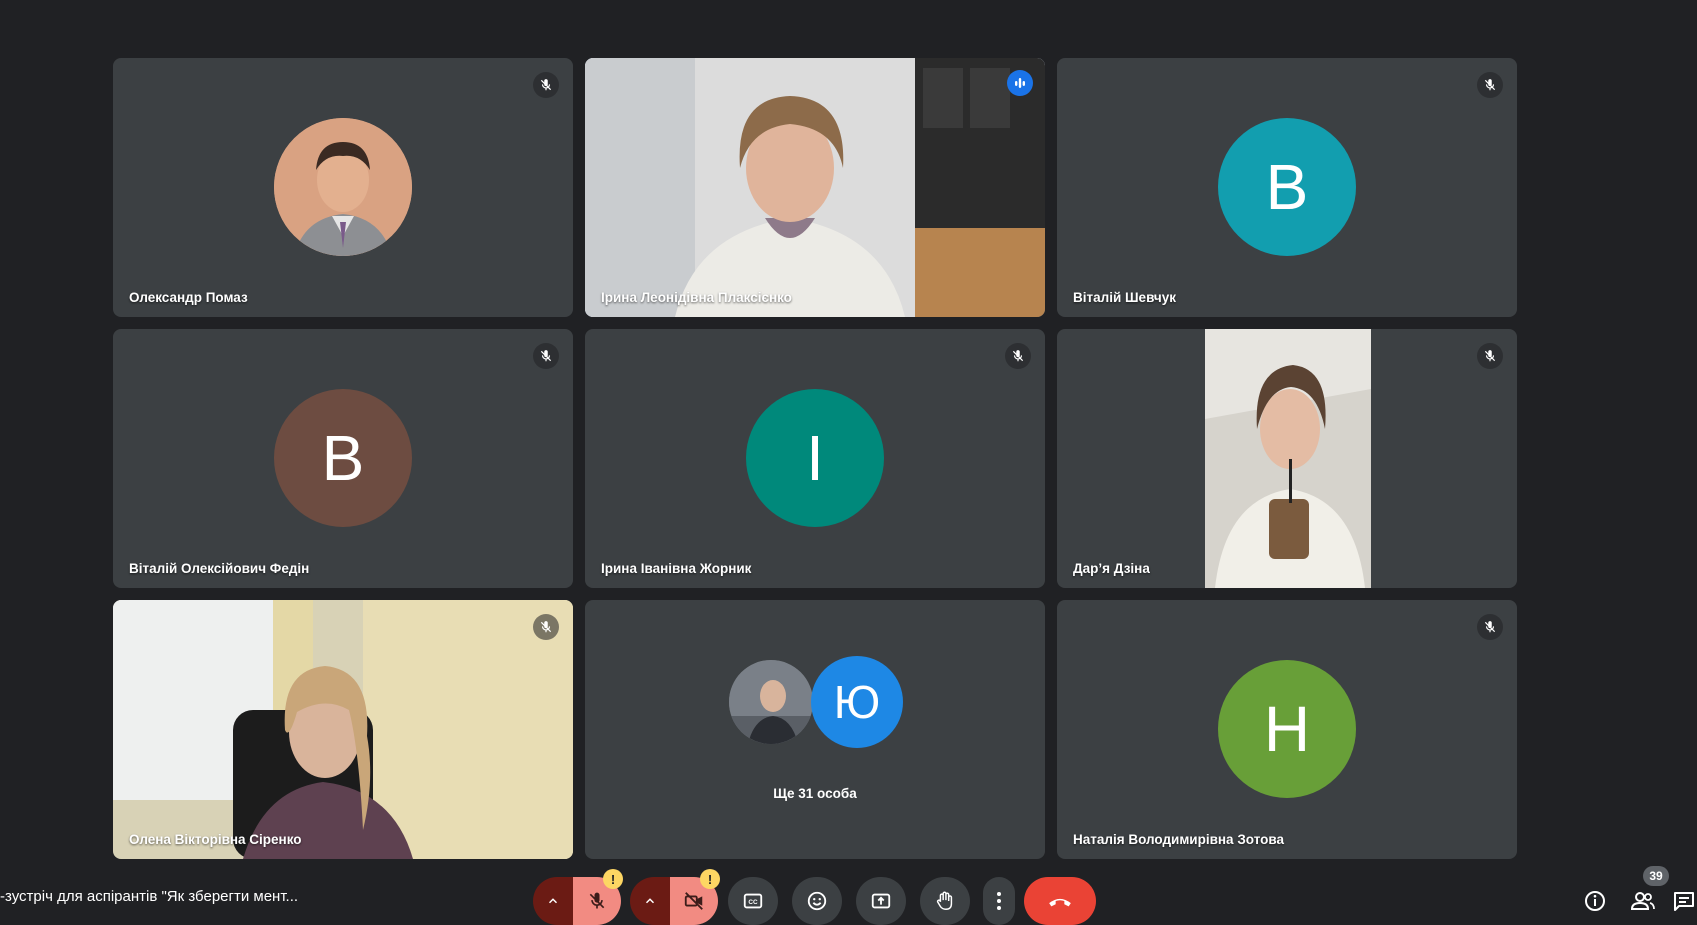 The width and height of the screenshot is (1697, 925). I want to click on participant-name: Віталій Шевчук, so click(1124, 297).